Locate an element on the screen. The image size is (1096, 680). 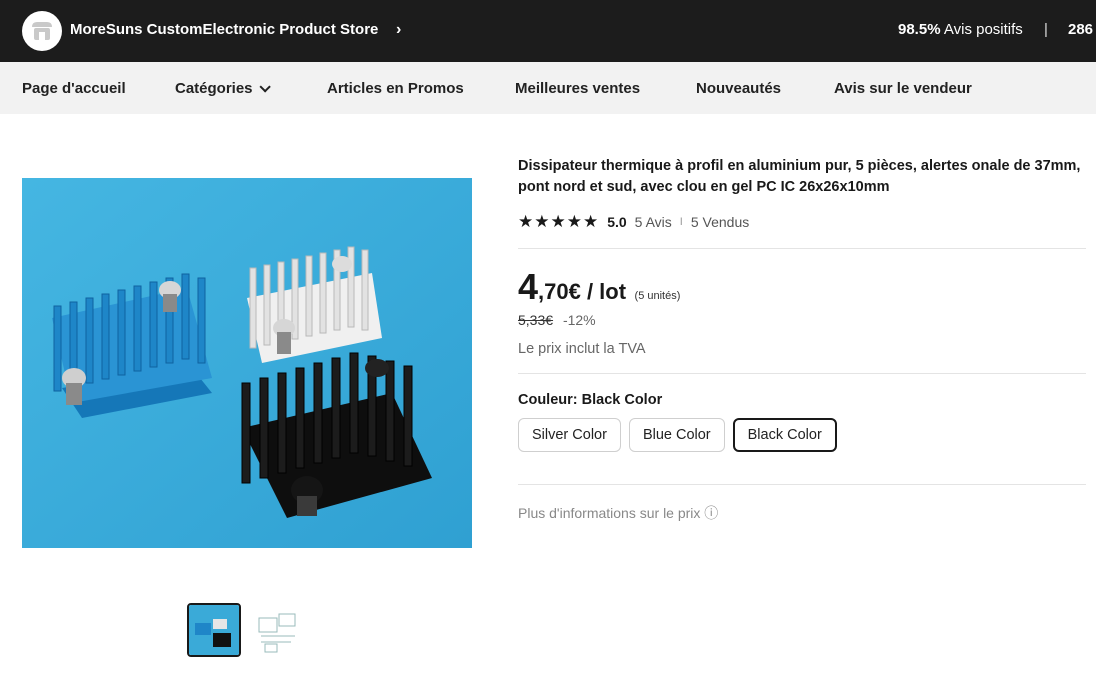
color-label: Couleur: Black Color is located at coordinates (590, 400).